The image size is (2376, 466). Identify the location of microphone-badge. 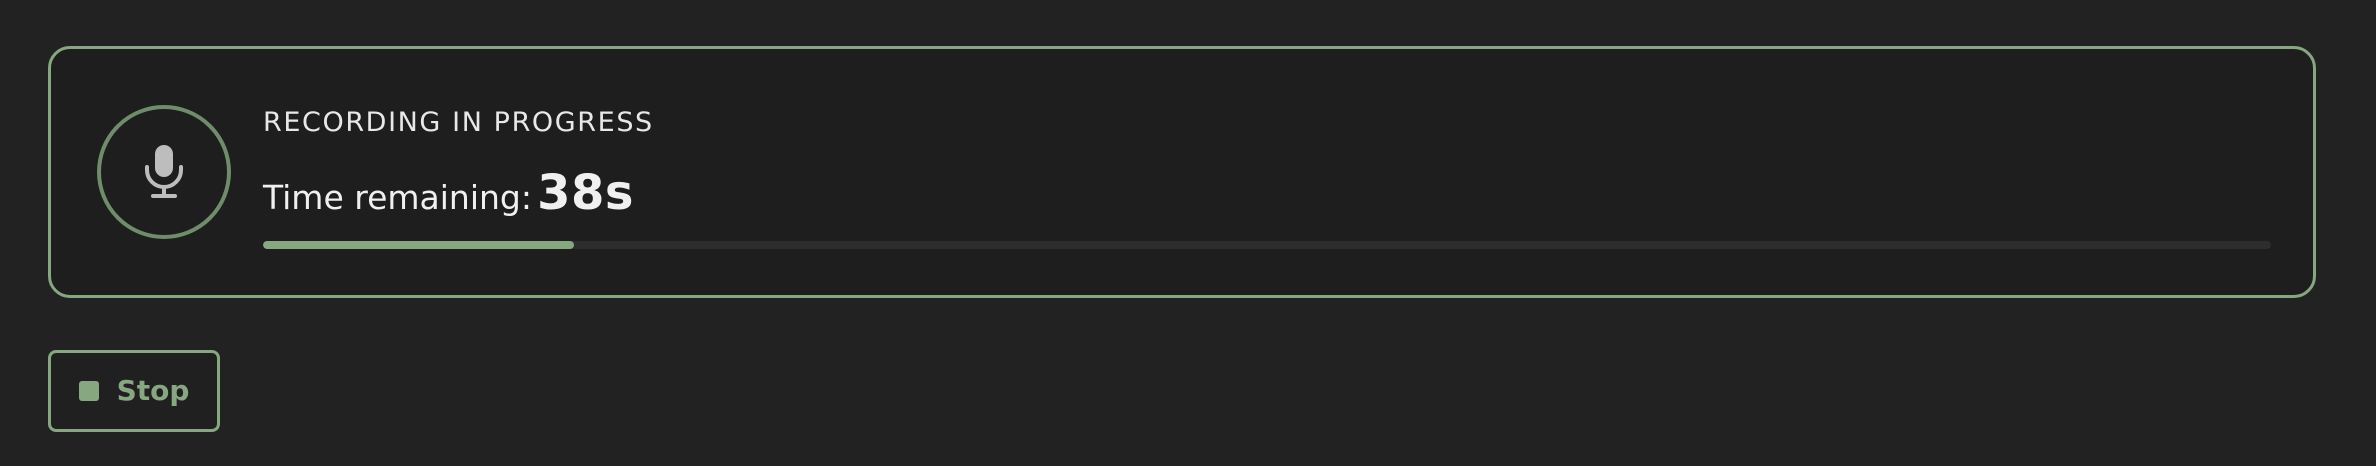
(164, 172).